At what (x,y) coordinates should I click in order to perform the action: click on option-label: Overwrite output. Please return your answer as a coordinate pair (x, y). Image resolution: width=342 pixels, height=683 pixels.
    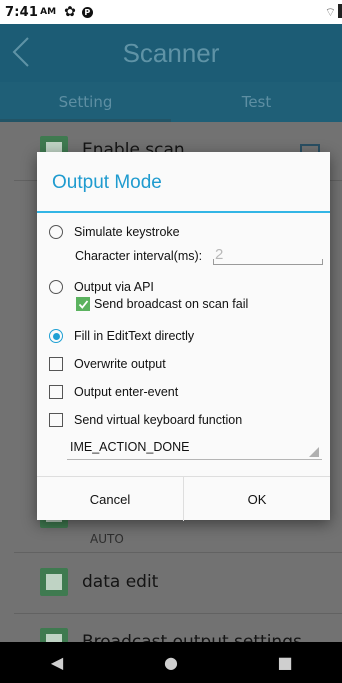
    Looking at the image, I should click on (120, 364).